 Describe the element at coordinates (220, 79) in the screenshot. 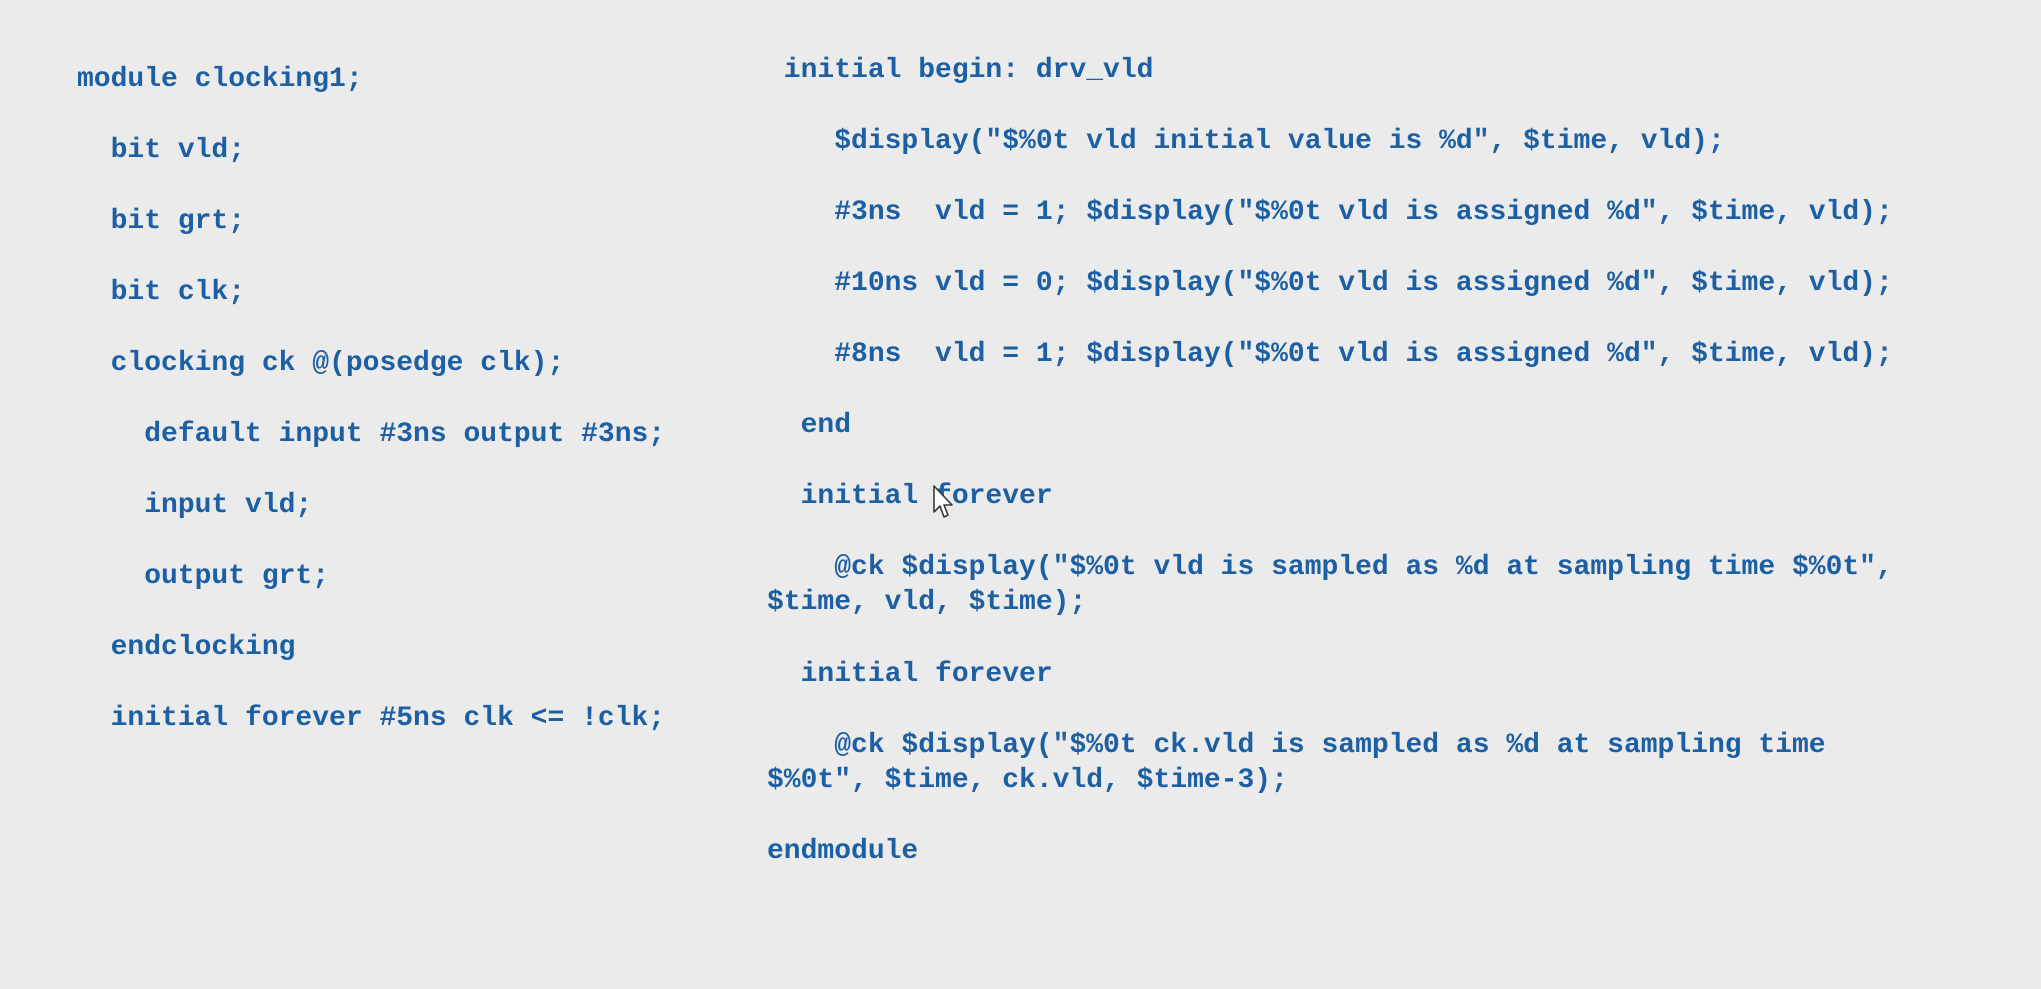

I see `code-line: module clocking1;` at that location.